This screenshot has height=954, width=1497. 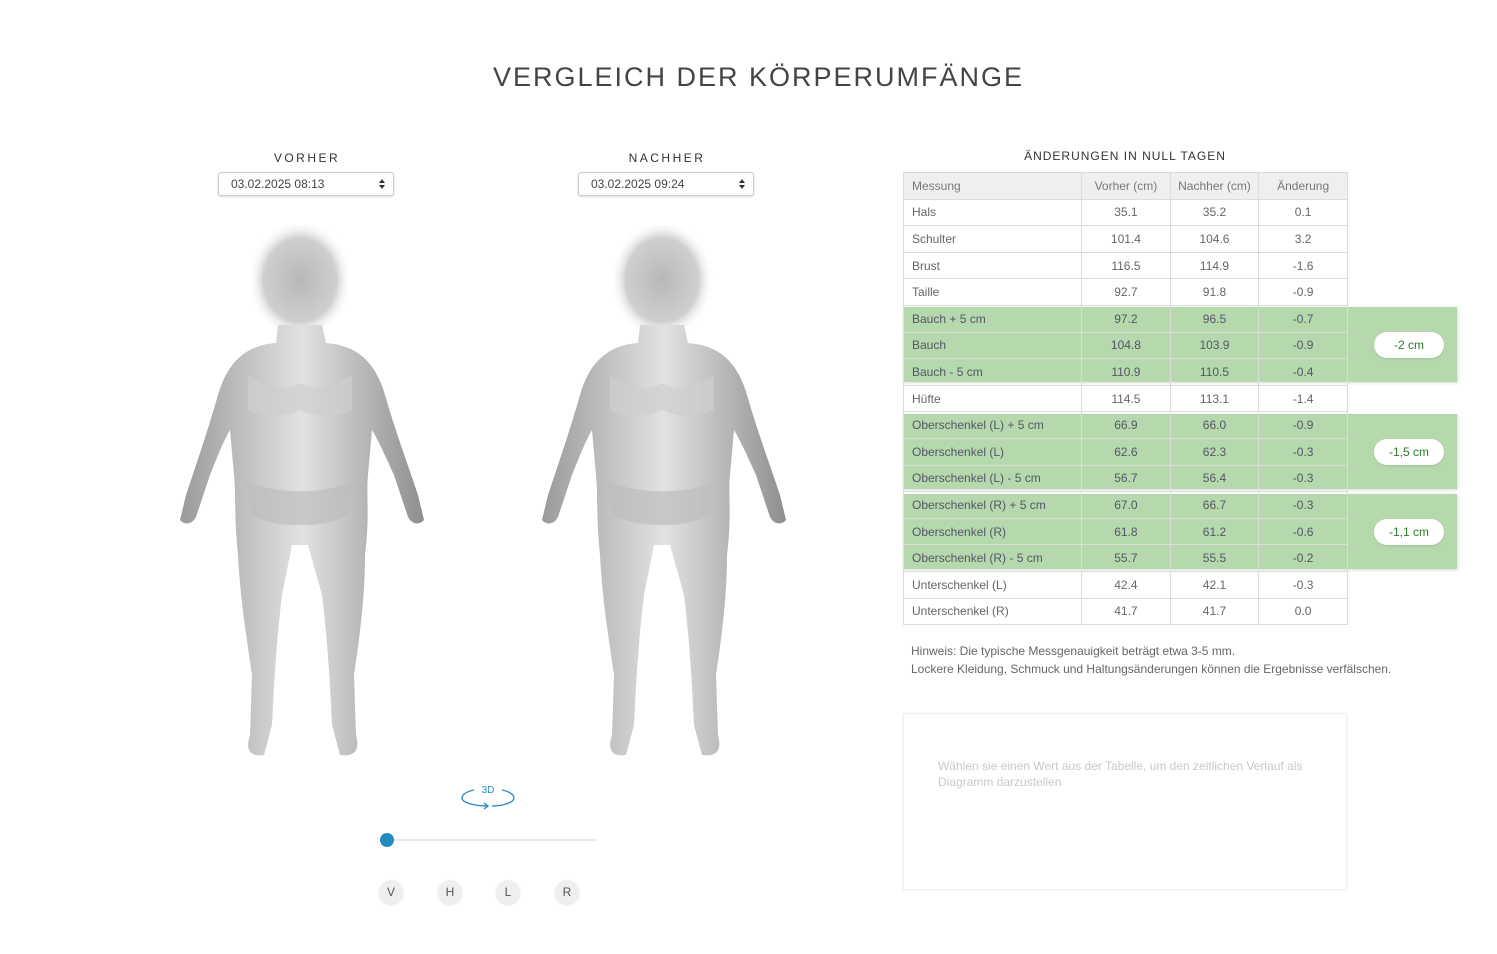 I want to click on body-scan-after, so click(x=665, y=495).